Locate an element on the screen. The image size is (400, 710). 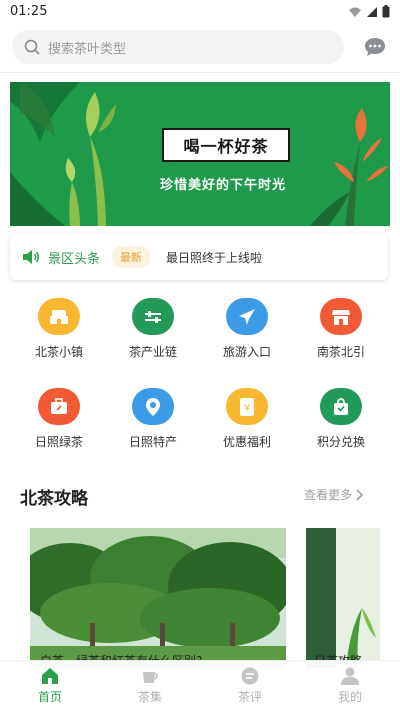
airplane-icon is located at coordinates (247, 316).